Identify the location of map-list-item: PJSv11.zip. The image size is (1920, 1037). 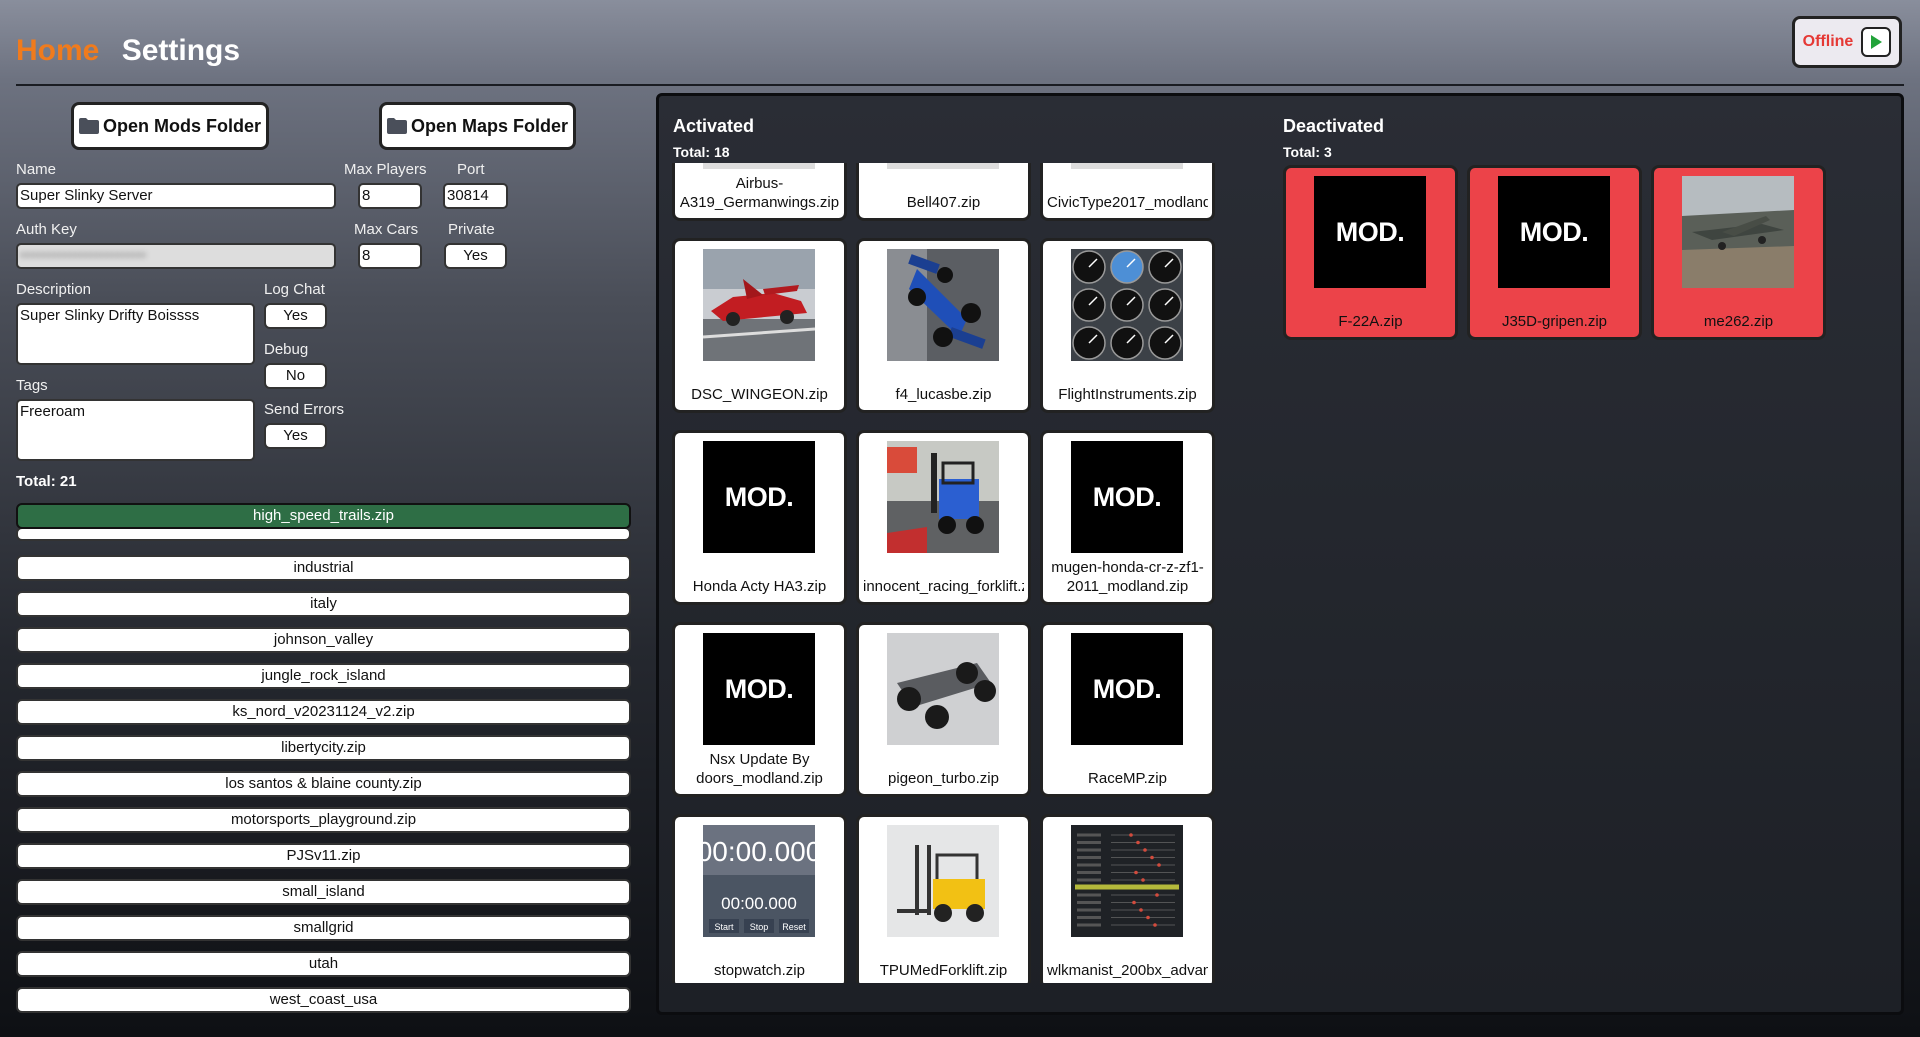
(323, 856).